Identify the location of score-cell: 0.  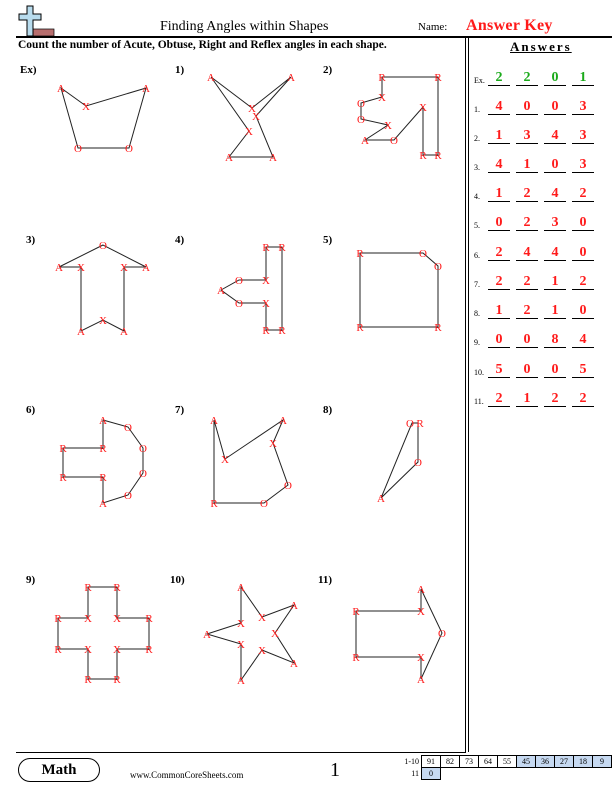
(431, 773).